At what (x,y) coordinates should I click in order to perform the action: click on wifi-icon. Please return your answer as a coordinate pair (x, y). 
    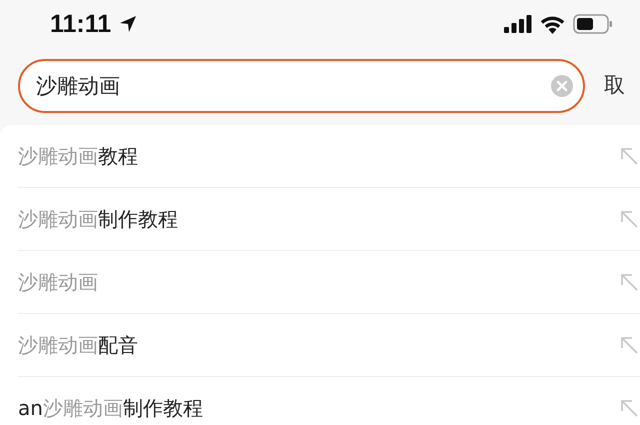
    Looking at the image, I should click on (552, 24).